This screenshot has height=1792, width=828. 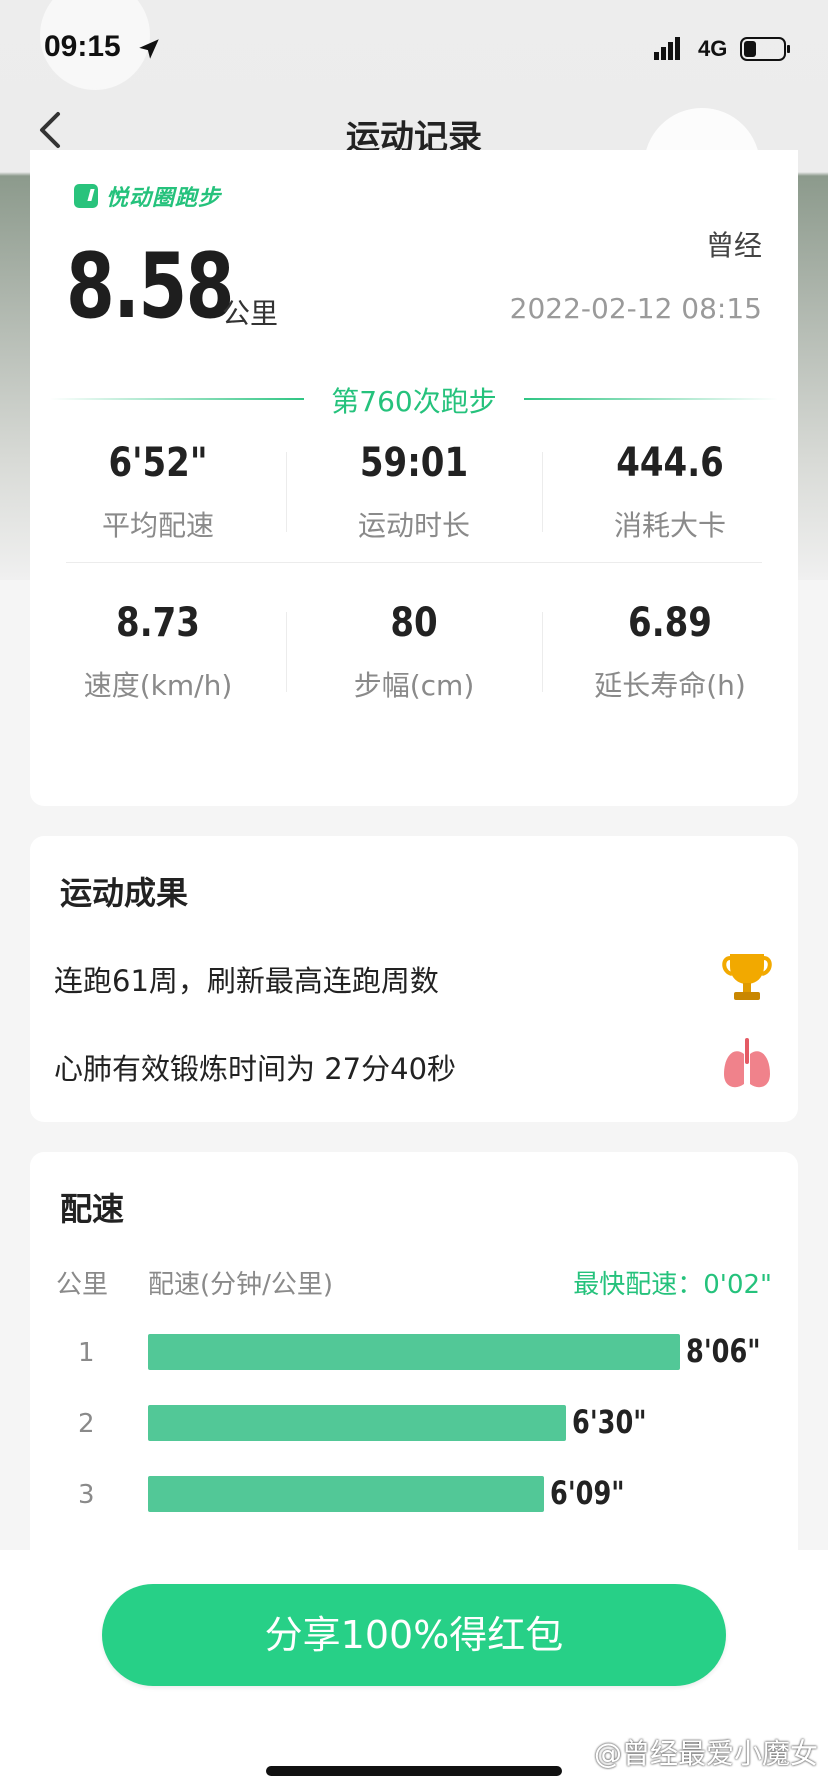 I want to click on stat-label: 运动时长, so click(x=413, y=525).